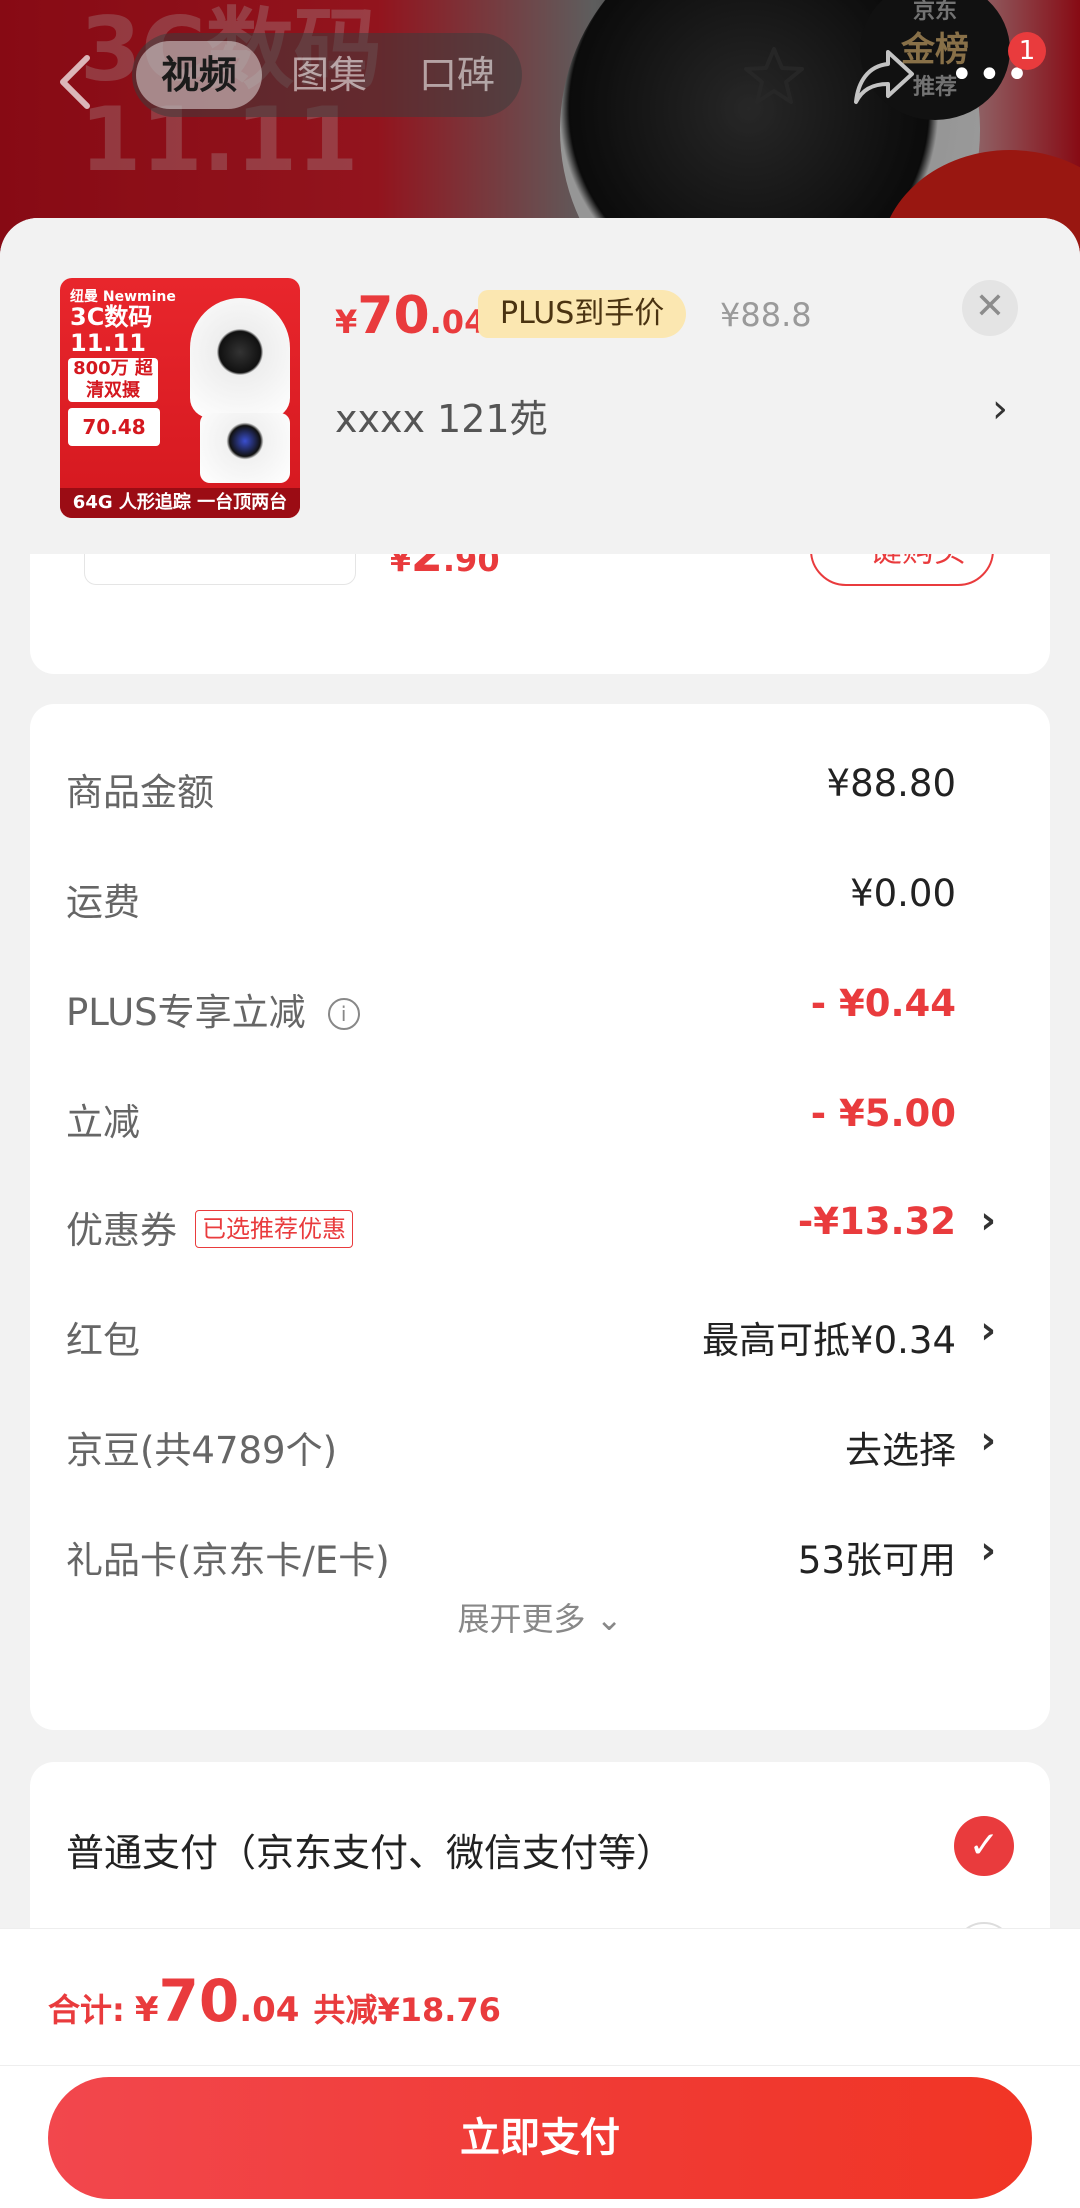 The width and height of the screenshot is (1080, 2208). I want to click on summary-row-shipping: 运费 ¥0.00, so click(551, 894).